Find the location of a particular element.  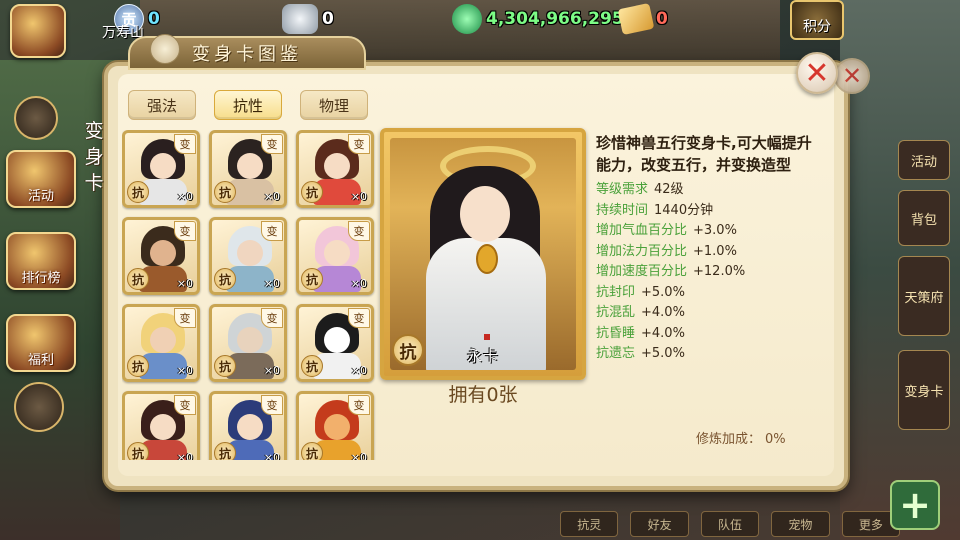

stat-value: +1.0% is located at coordinates (715, 251).